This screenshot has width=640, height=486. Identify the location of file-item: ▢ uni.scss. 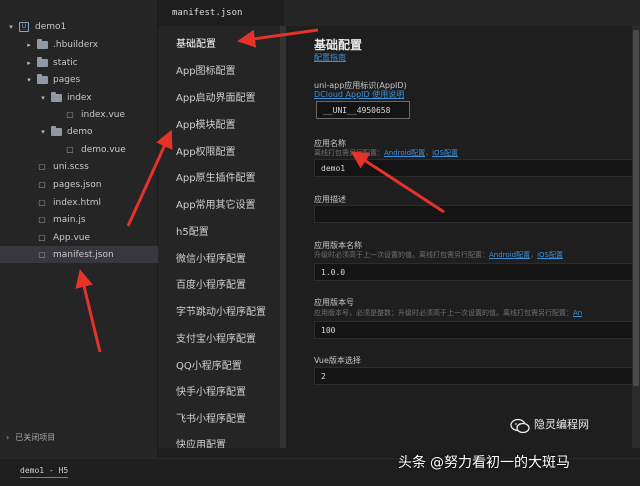
(79, 166).